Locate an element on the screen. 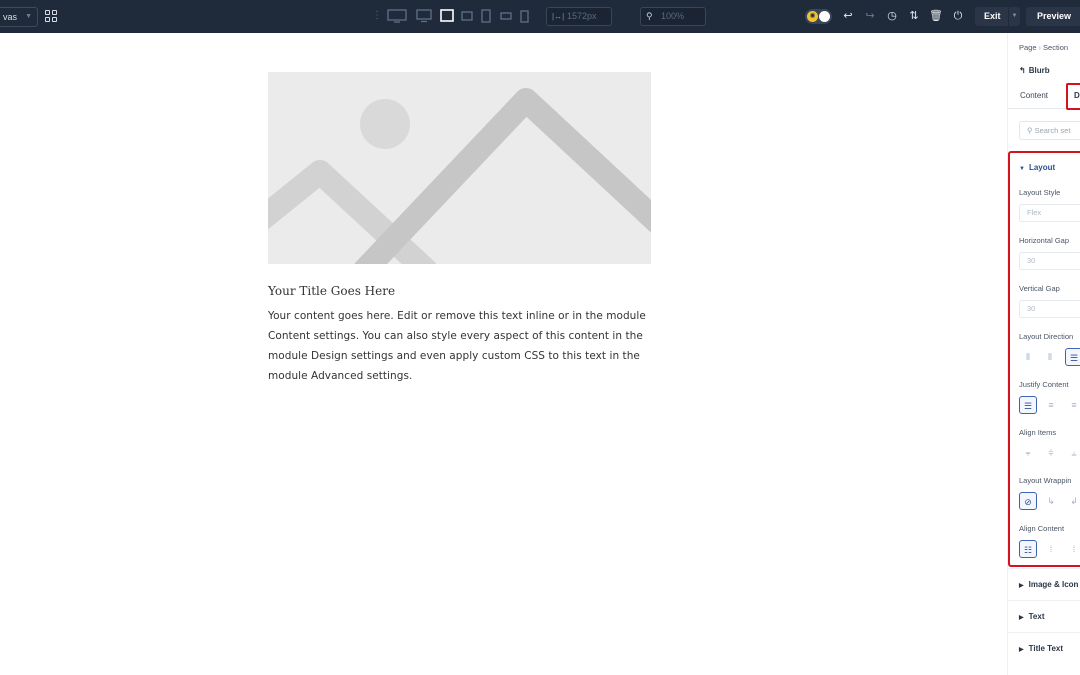  no-wrap-icon: ⊘ is located at coordinates (1028, 501).